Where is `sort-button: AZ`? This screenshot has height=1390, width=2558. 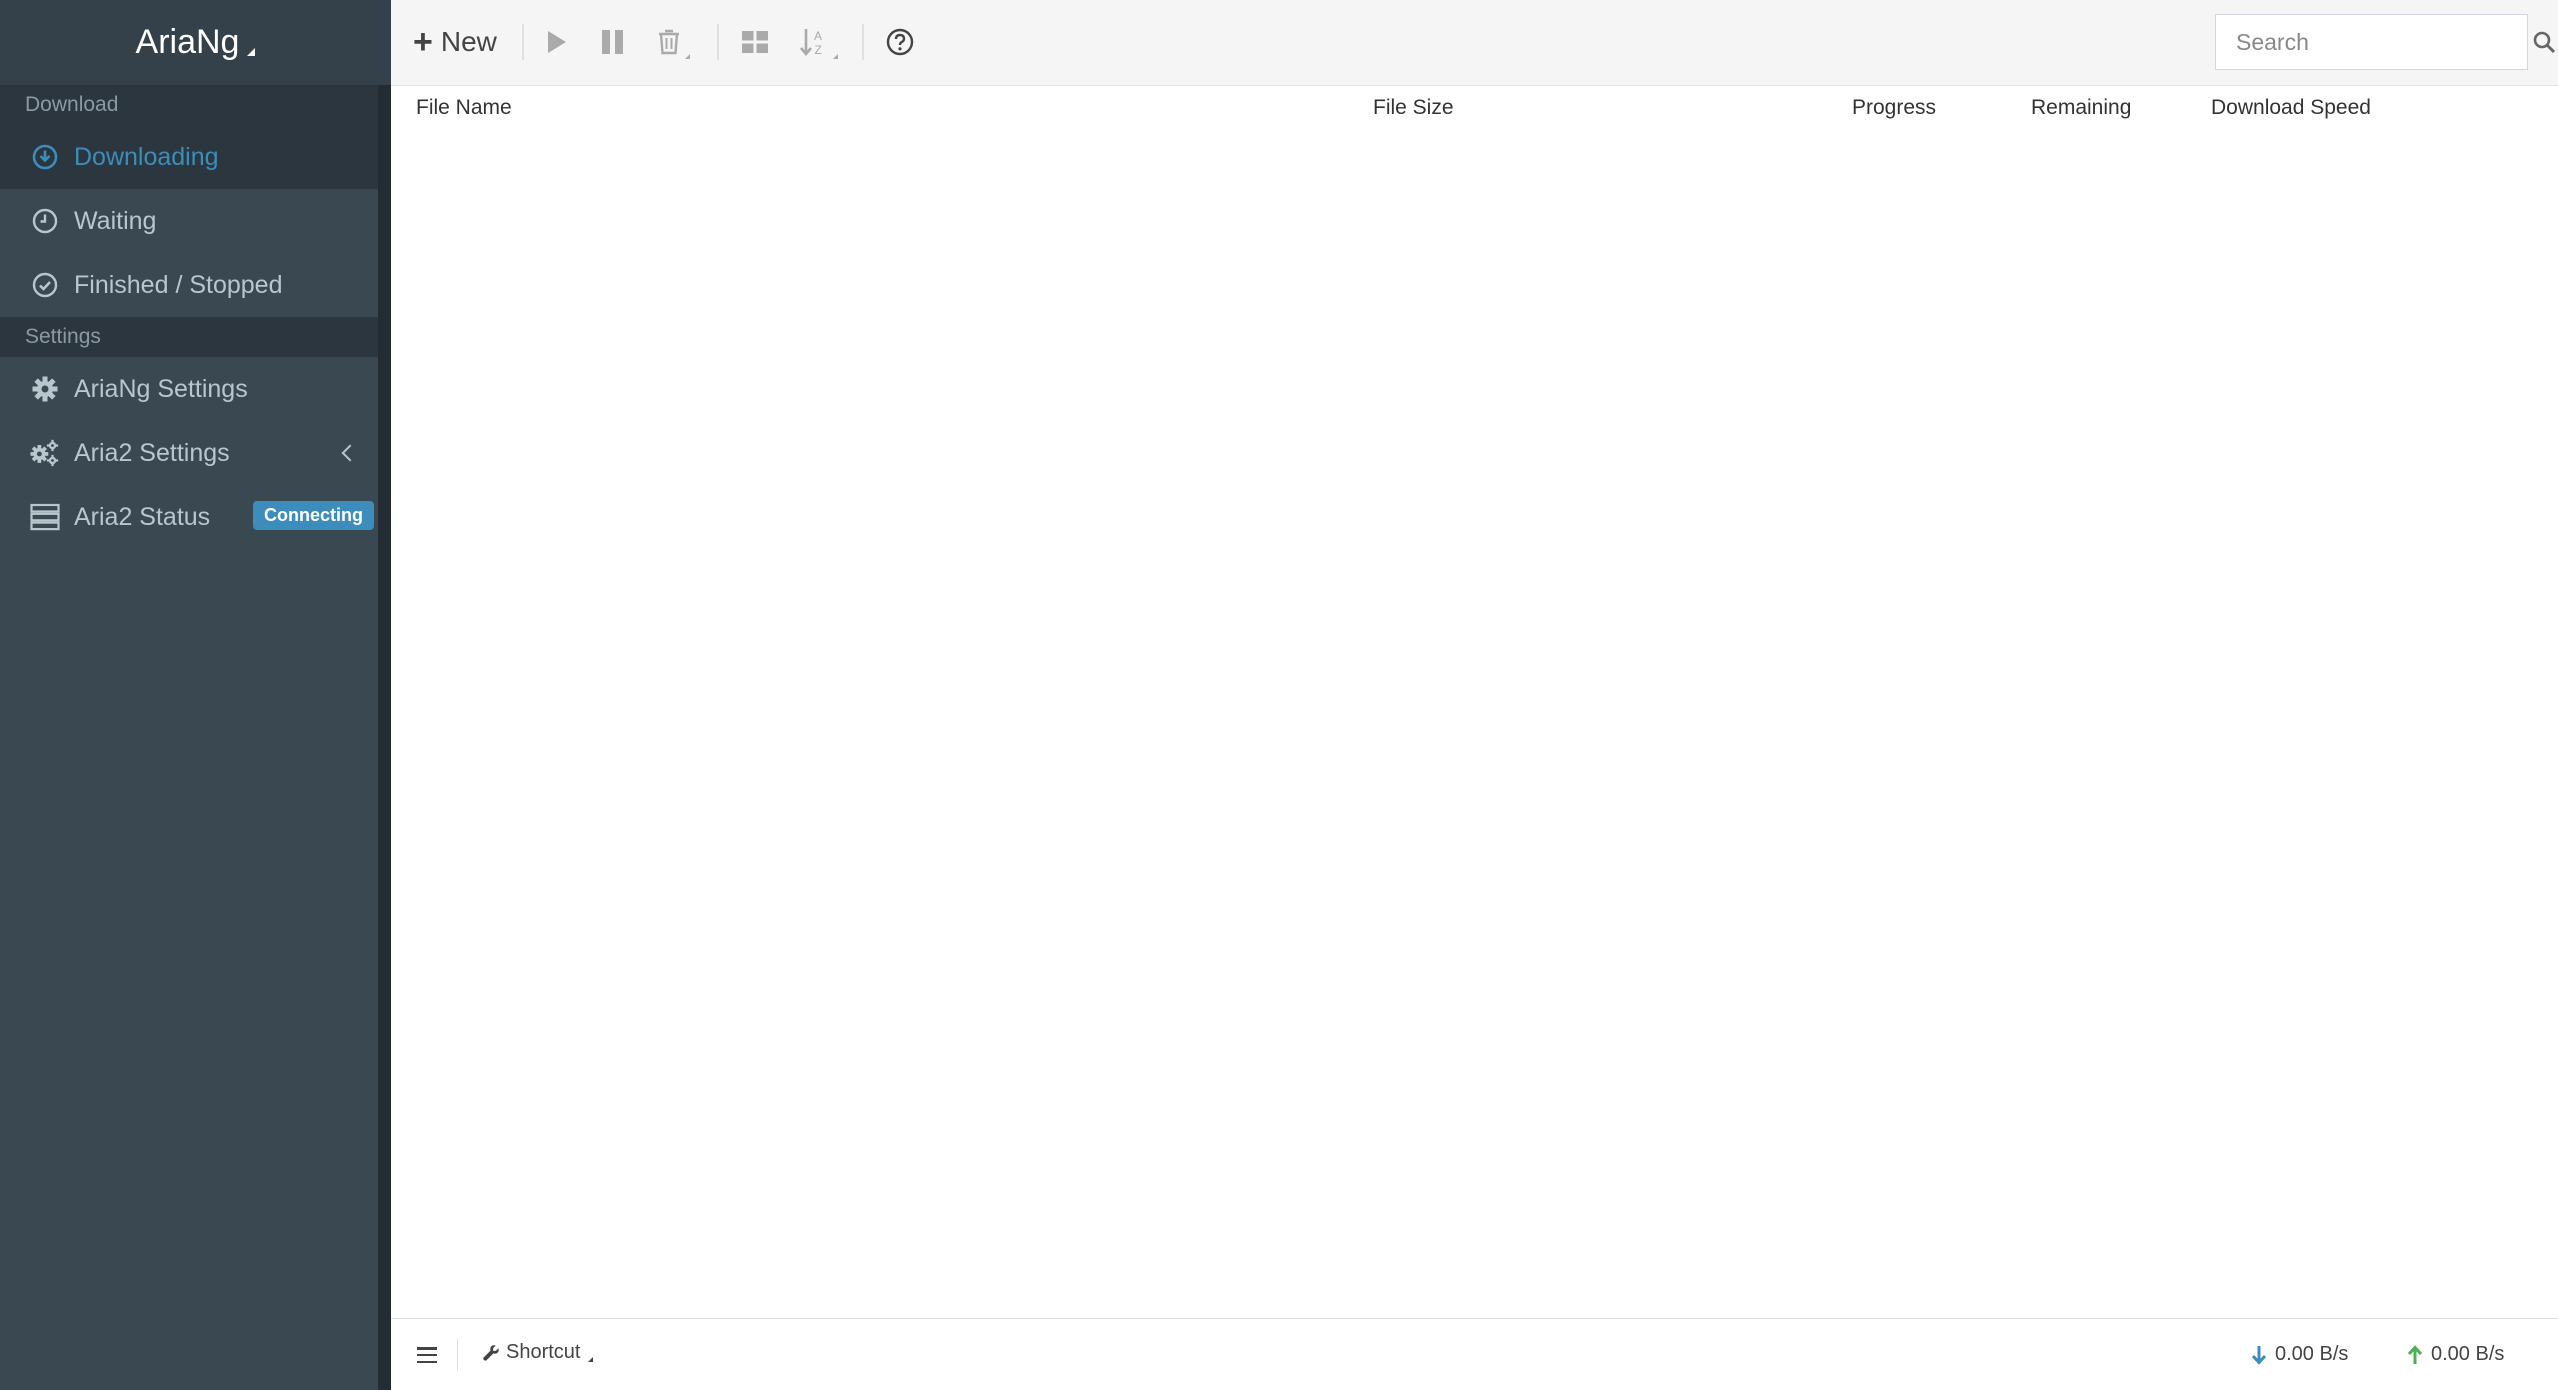
sort-button: AZ is located at coordinates (818, 42).